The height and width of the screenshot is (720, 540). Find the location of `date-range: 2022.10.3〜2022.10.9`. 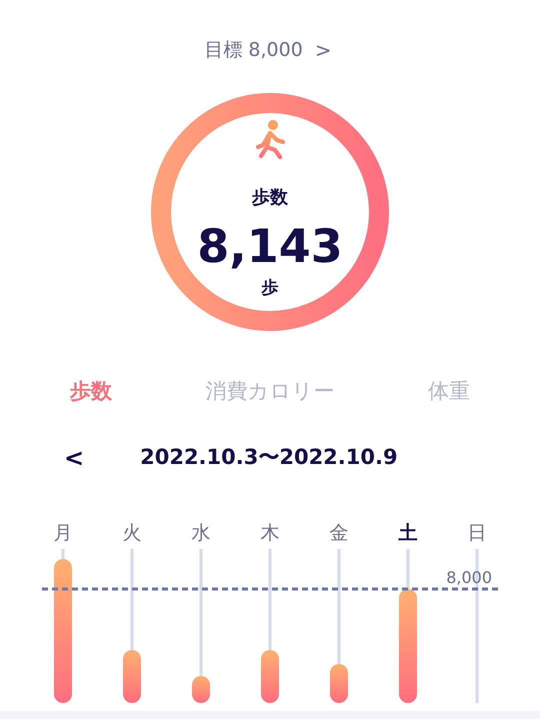

date-range: 2022.10.3〜2022.10.9 is located at coordinates (269, 457).